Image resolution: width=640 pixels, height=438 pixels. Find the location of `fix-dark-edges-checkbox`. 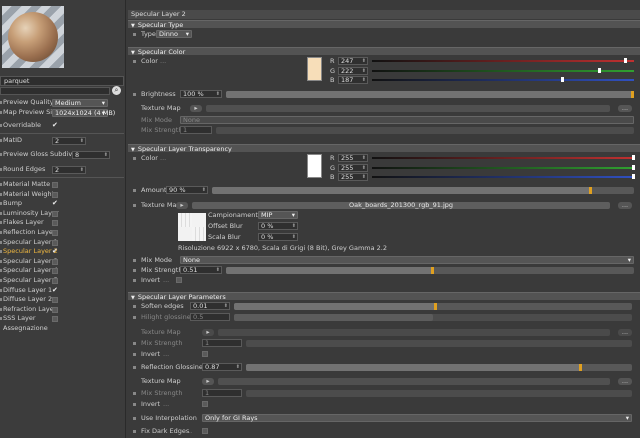

fix-dark-edges-checkbox is located at coordinates (205, 431).